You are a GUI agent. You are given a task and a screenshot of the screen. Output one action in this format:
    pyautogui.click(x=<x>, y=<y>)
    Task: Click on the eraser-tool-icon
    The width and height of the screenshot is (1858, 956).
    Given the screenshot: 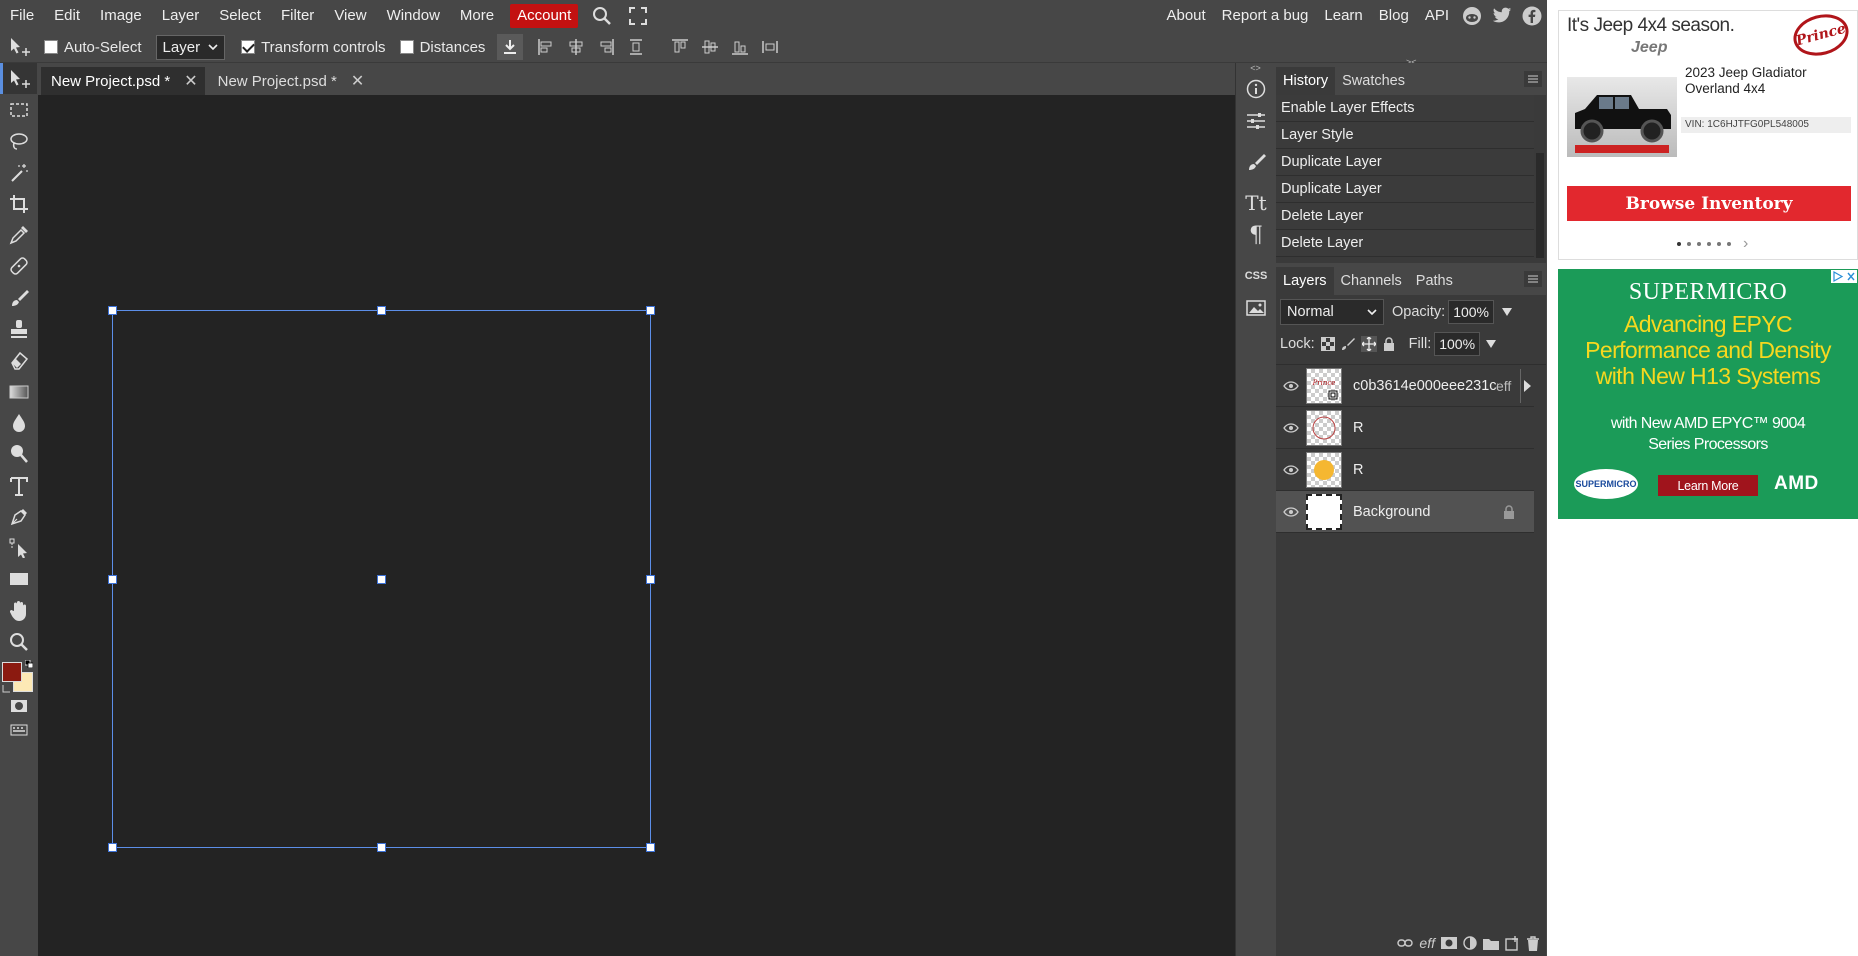 What is the action you would take?
    pyautogui.click(x=18, y=360)
    